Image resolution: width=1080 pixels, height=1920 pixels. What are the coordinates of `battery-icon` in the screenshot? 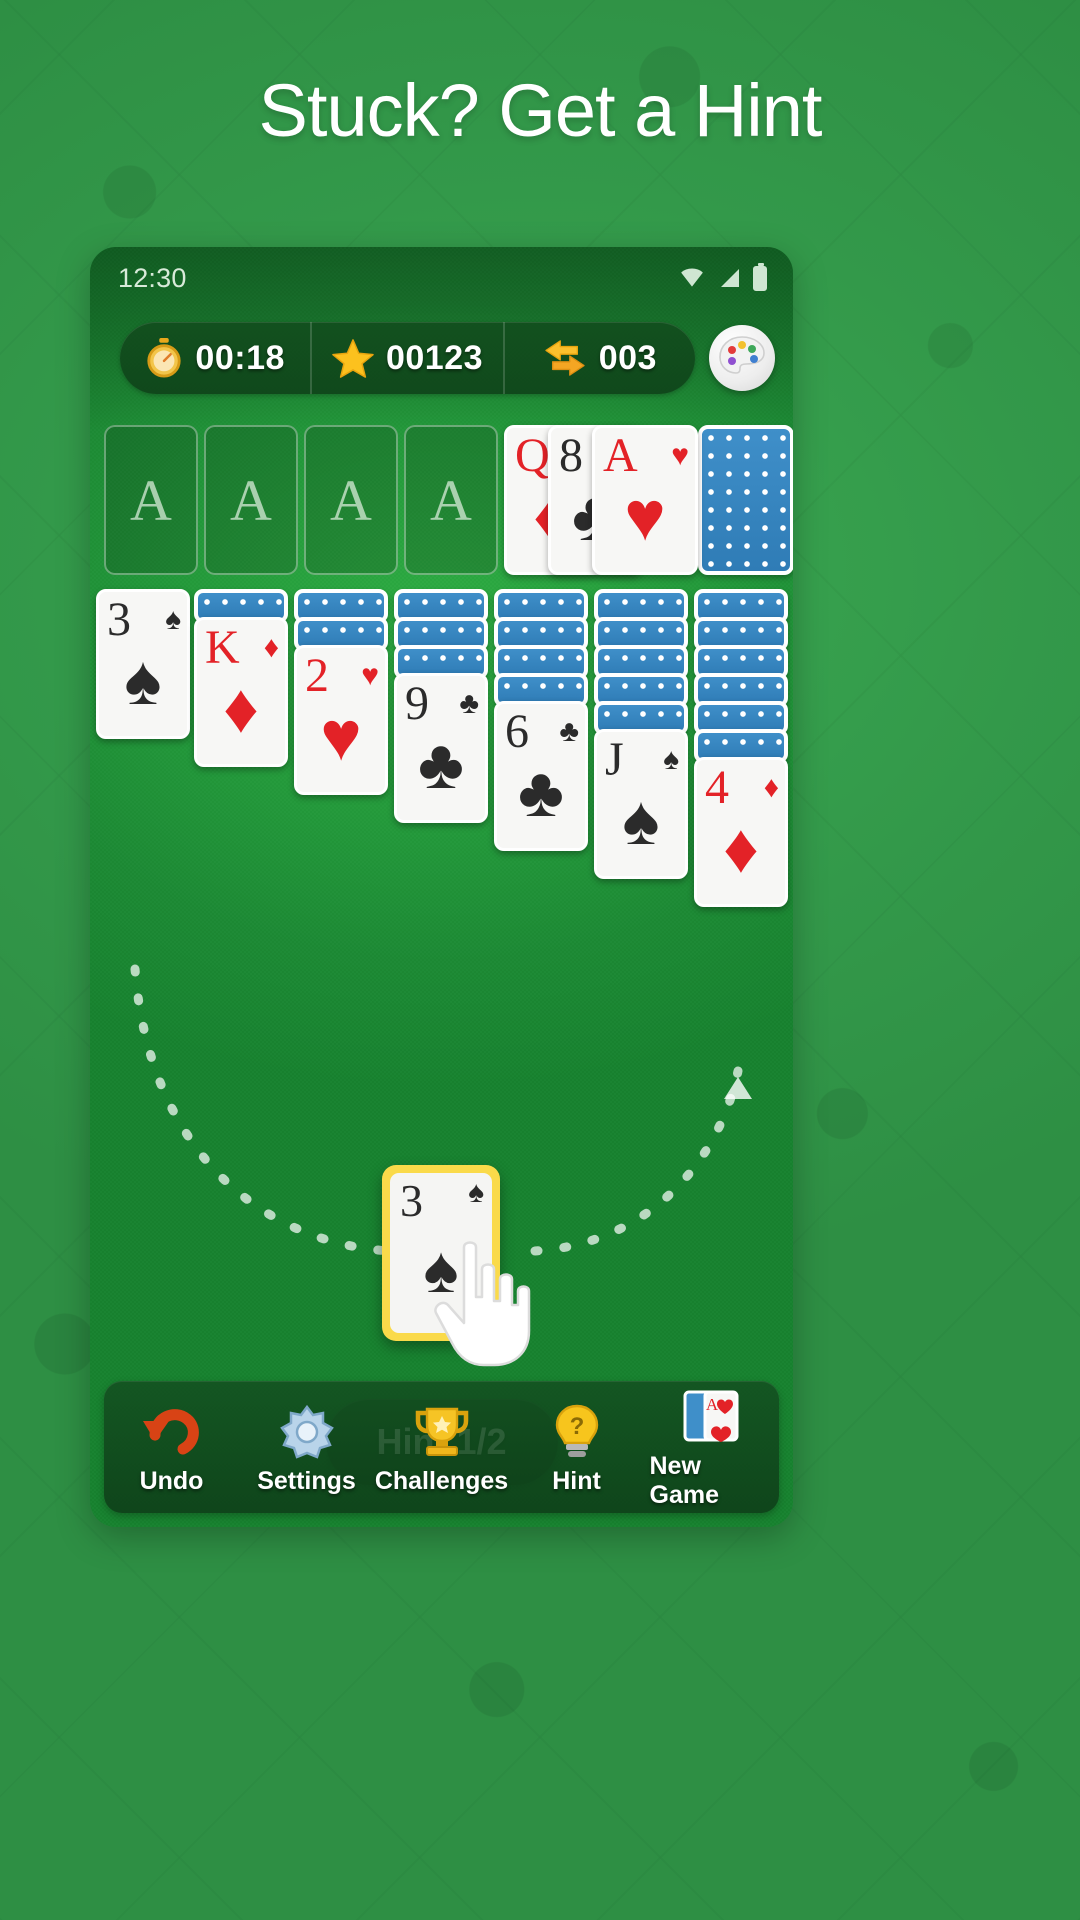 It's located at (760, 276).